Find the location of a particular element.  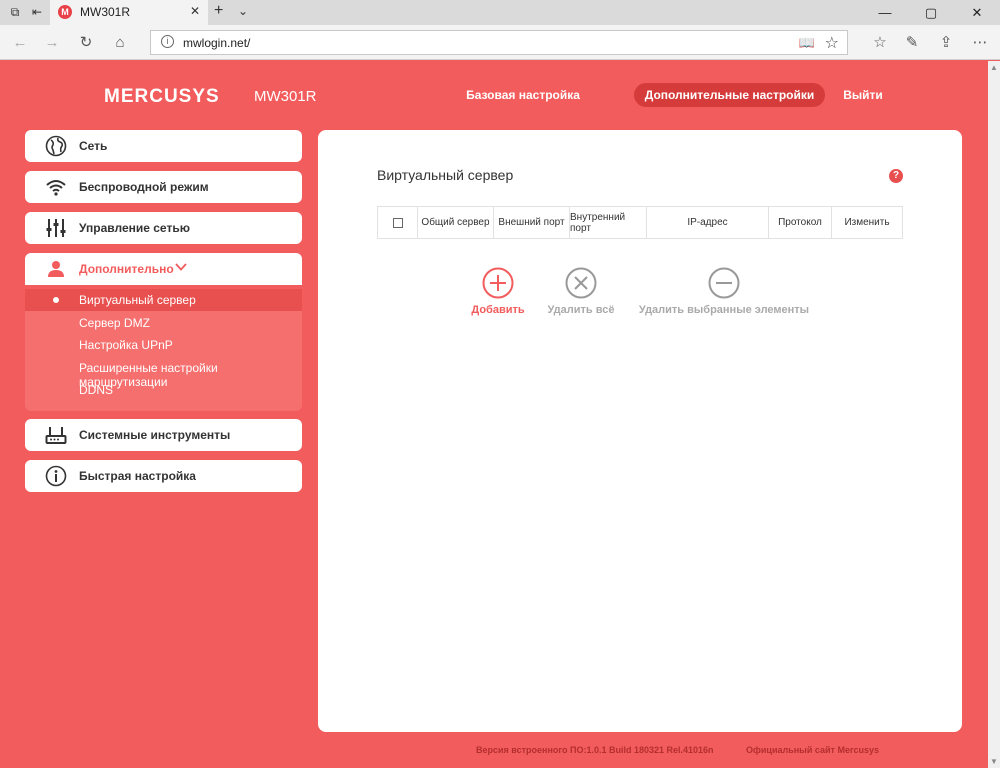

delete-selected-button: Удалить выбранные элементы is located at coordinates (724, 291).